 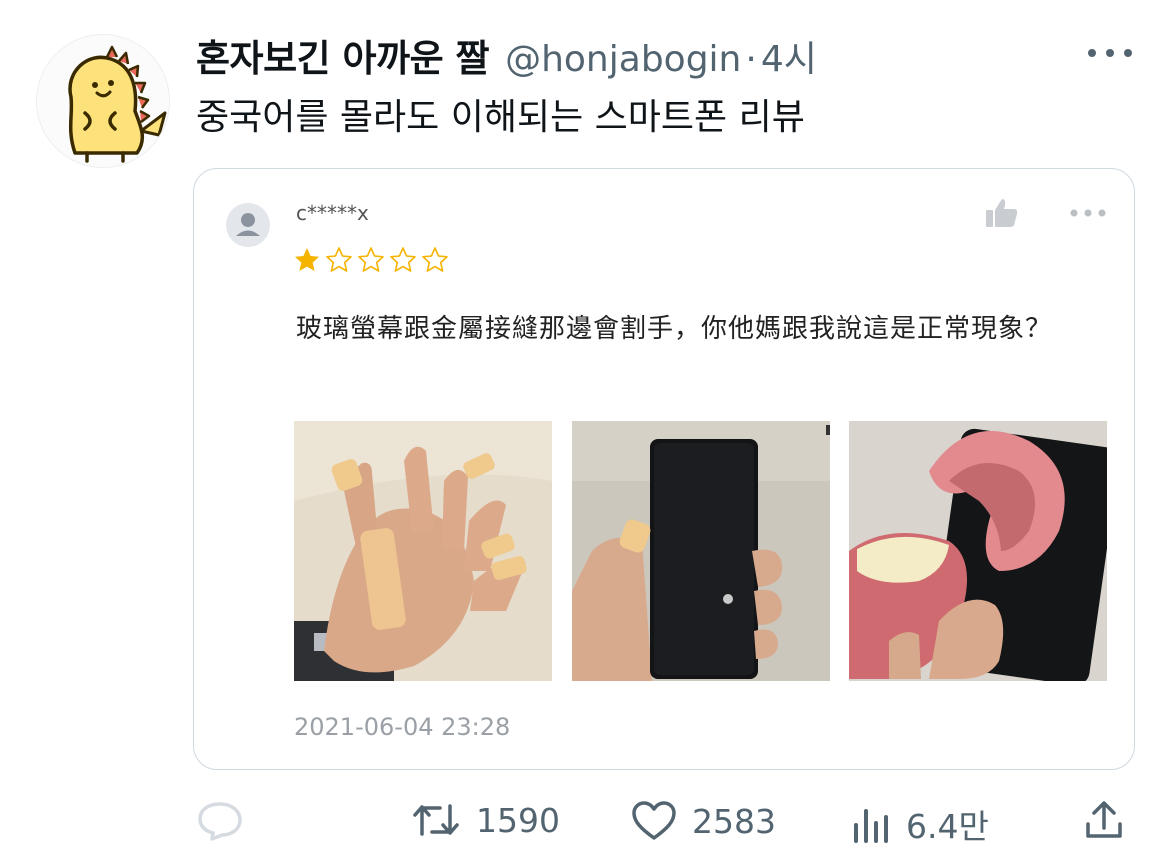 What do you see at coordinates (978, 551) in the screenshot?
I see `apple-sliced-by-phone-photo` at bounding box center [978, 551].